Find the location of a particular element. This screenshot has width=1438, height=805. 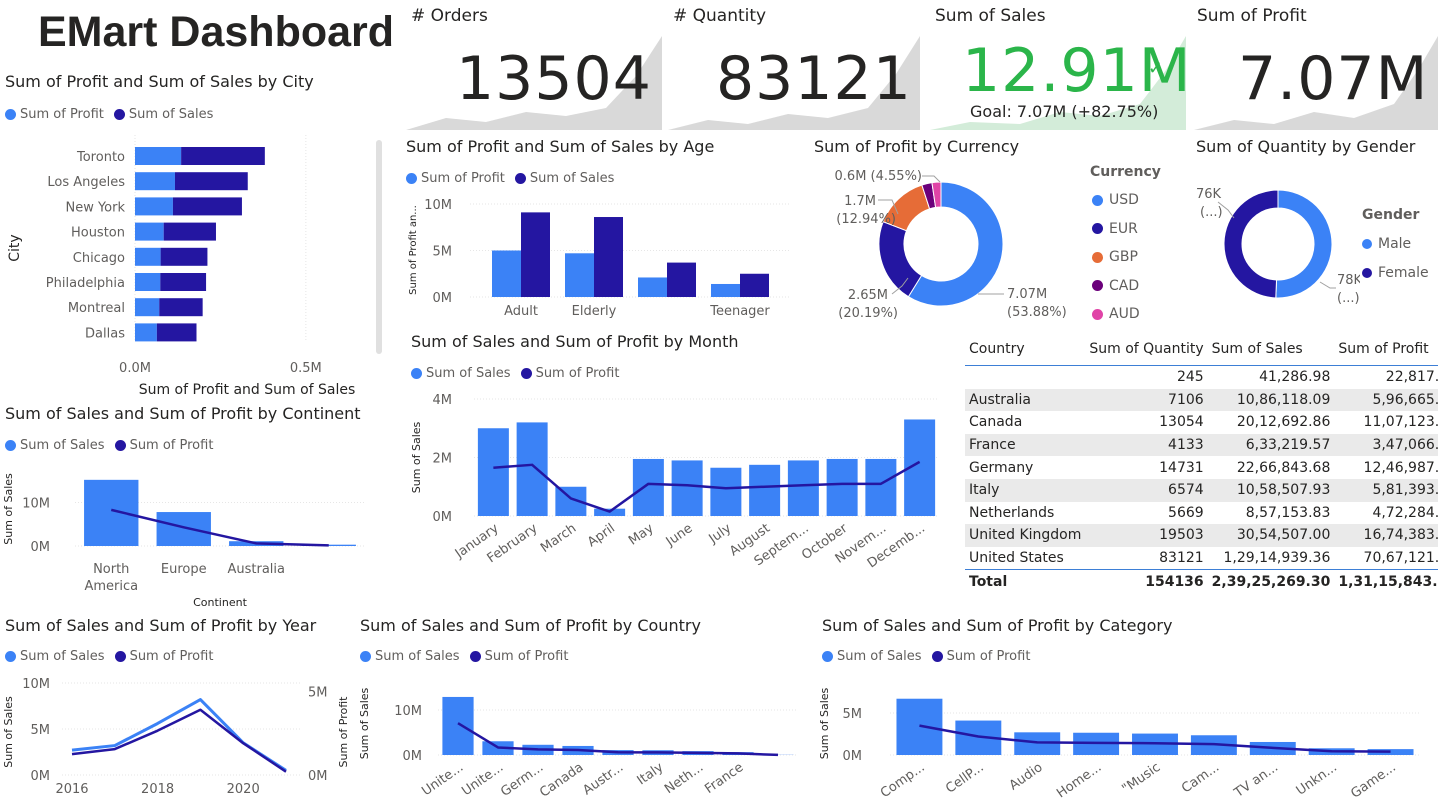

table-header-sales: Sum of Sales is located at coordinates (1271, 349).